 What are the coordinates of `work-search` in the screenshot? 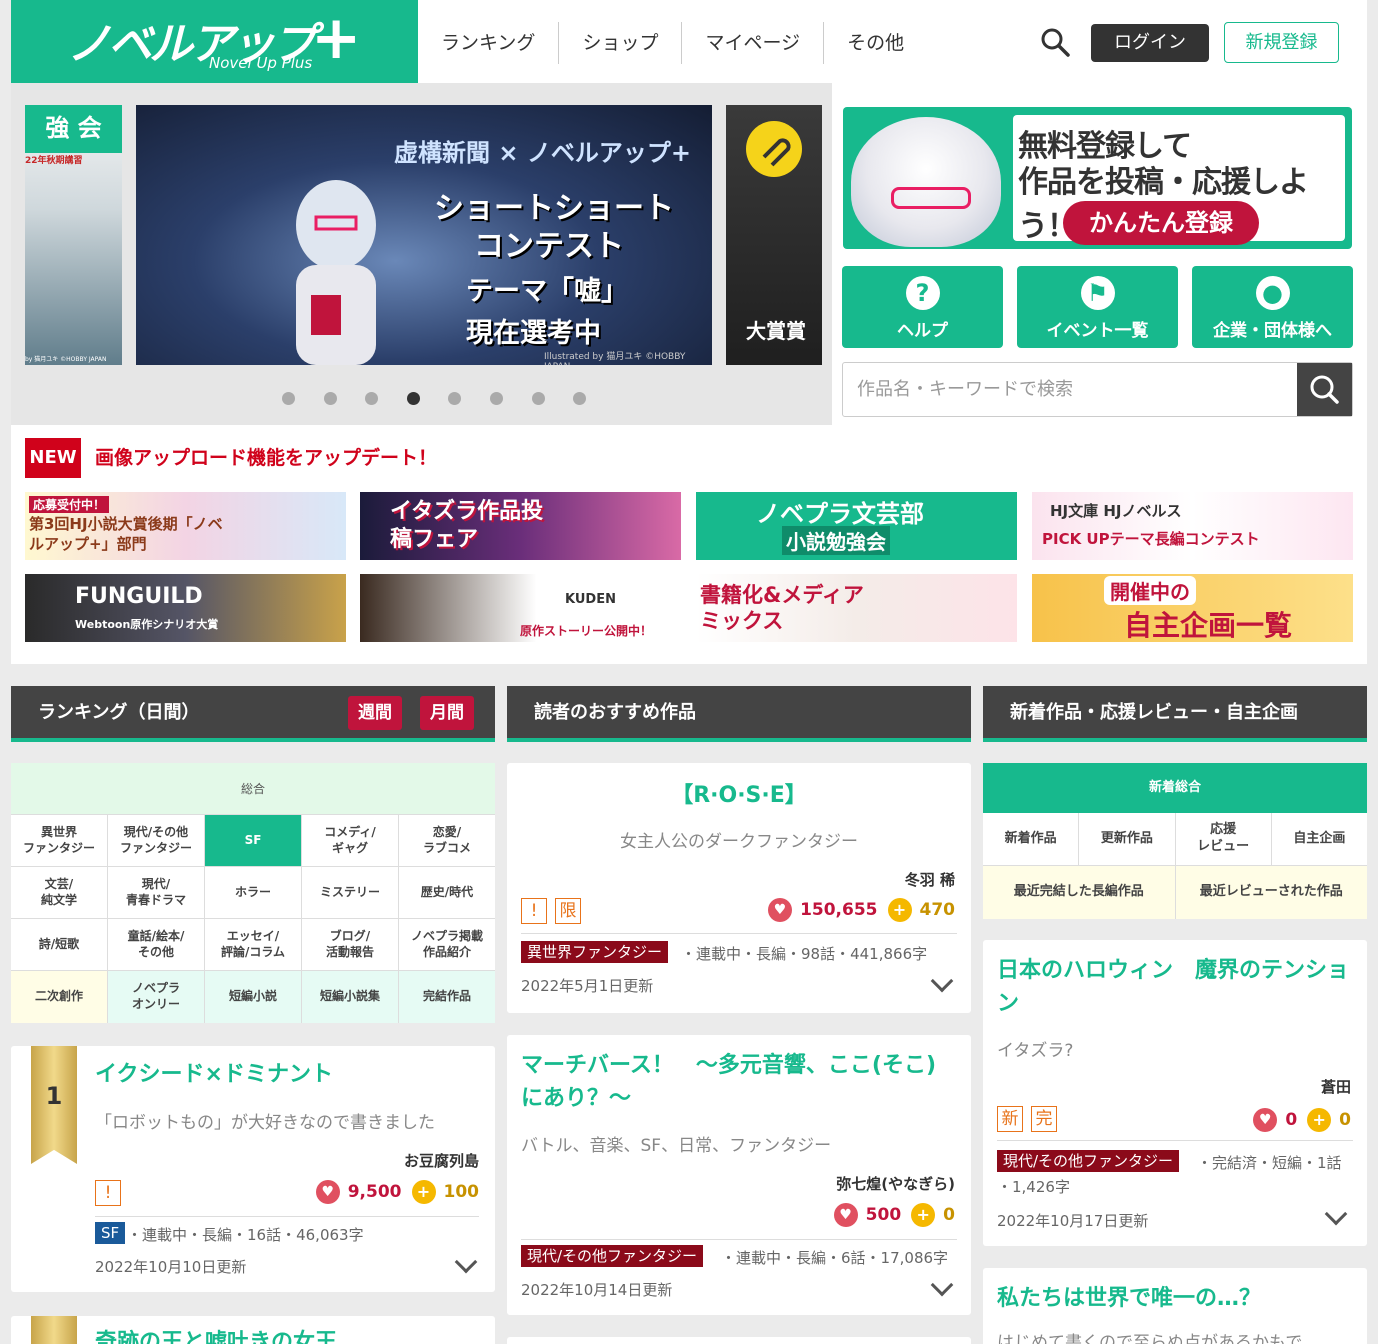 It's located at (1097, 389).